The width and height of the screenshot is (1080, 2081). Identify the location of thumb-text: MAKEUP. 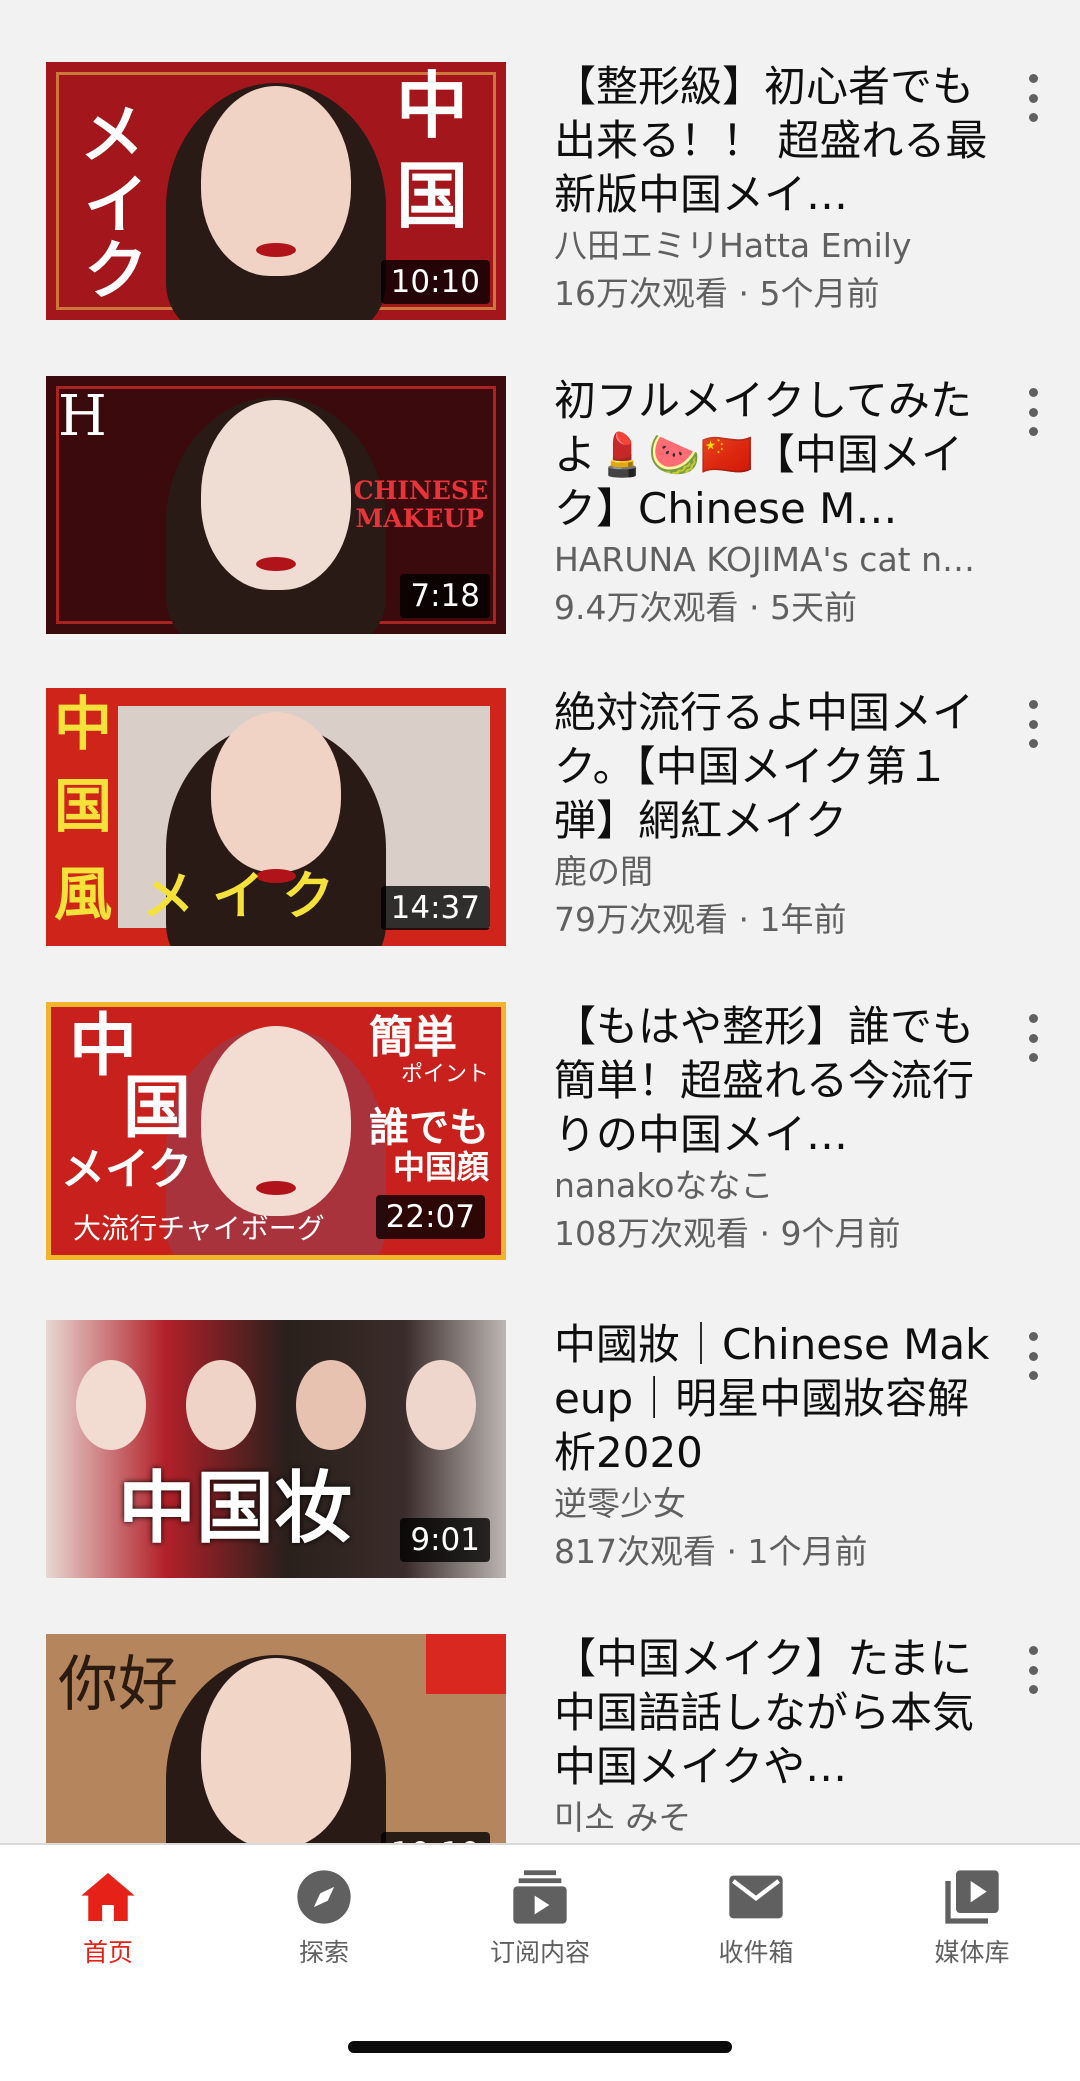
(419, 518).